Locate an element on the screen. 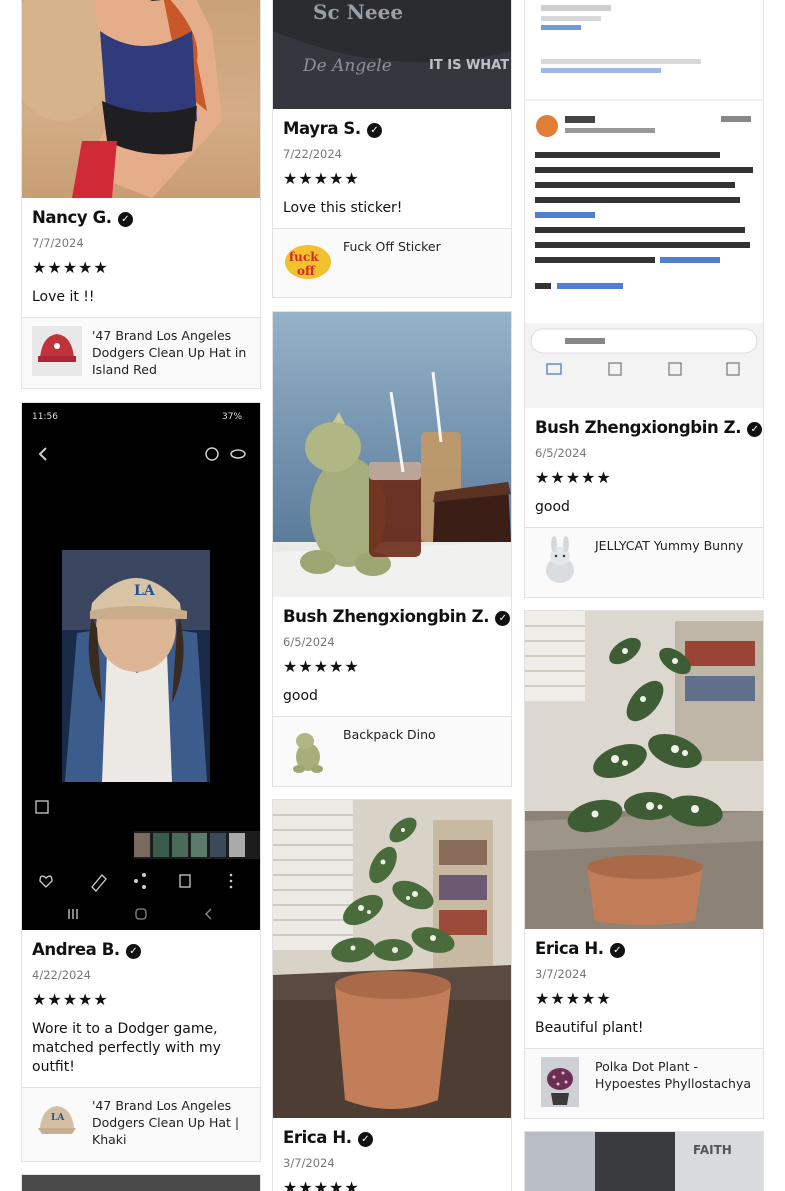 The width and height of the screenshot is (785, 1191). review-text: Beautiful plant! is located at coordinates (589, 1028).